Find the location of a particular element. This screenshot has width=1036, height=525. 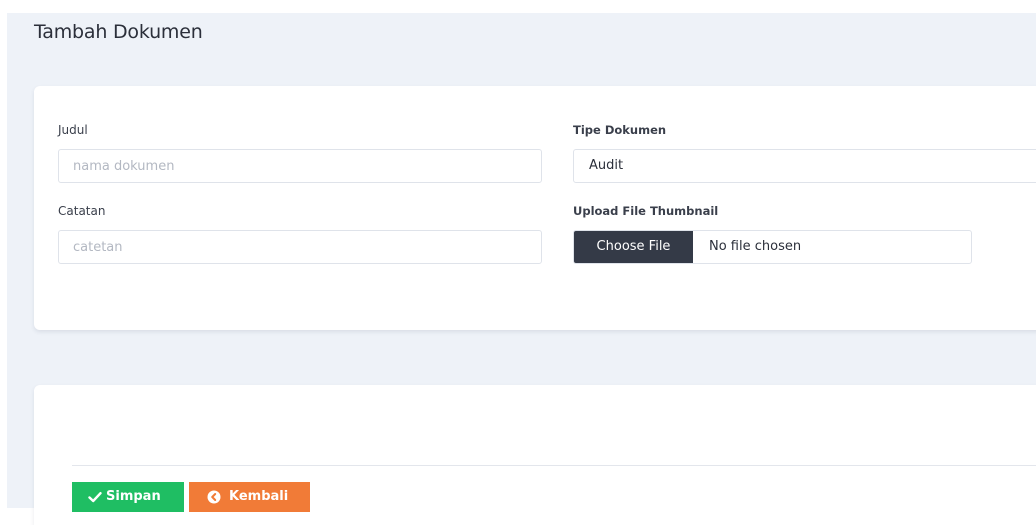

catatan-input is located at coordinates (300, 247).